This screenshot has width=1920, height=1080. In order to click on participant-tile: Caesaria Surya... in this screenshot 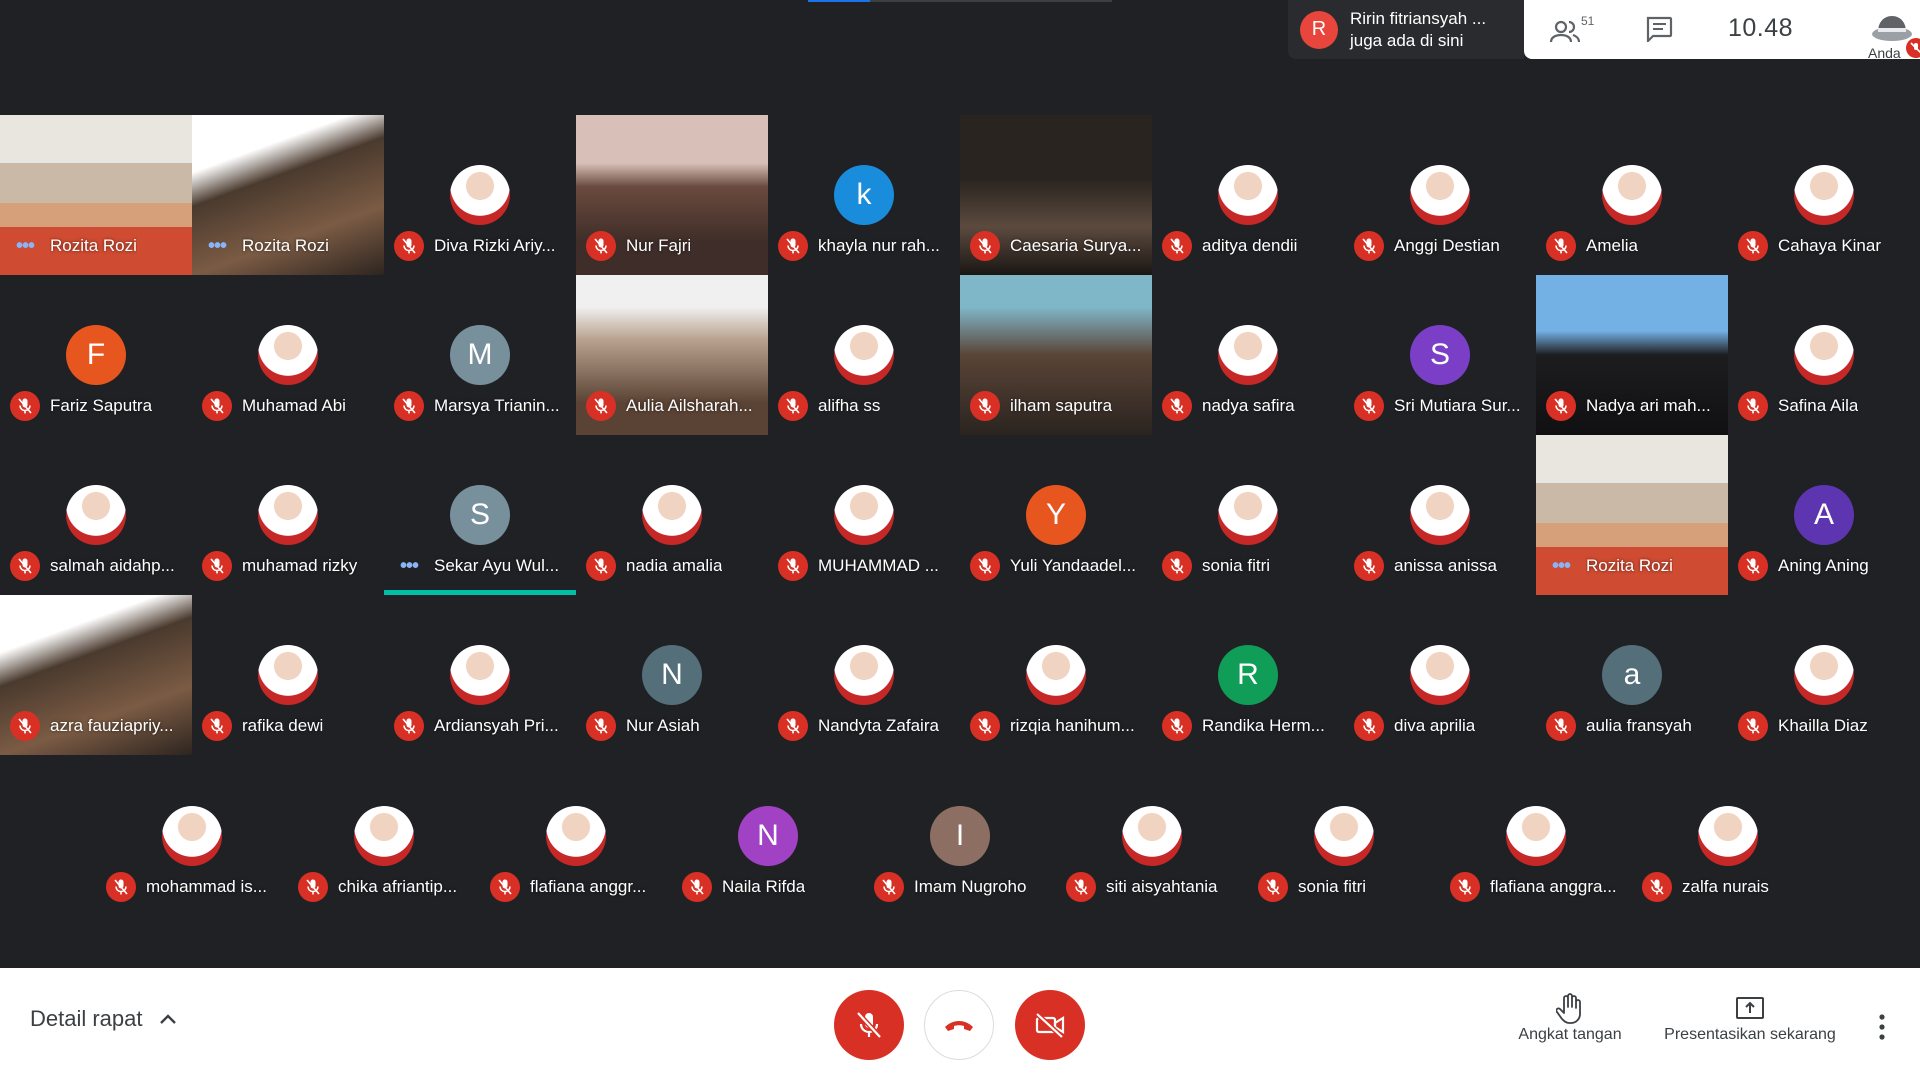, I will do `click(1056, 195)`.